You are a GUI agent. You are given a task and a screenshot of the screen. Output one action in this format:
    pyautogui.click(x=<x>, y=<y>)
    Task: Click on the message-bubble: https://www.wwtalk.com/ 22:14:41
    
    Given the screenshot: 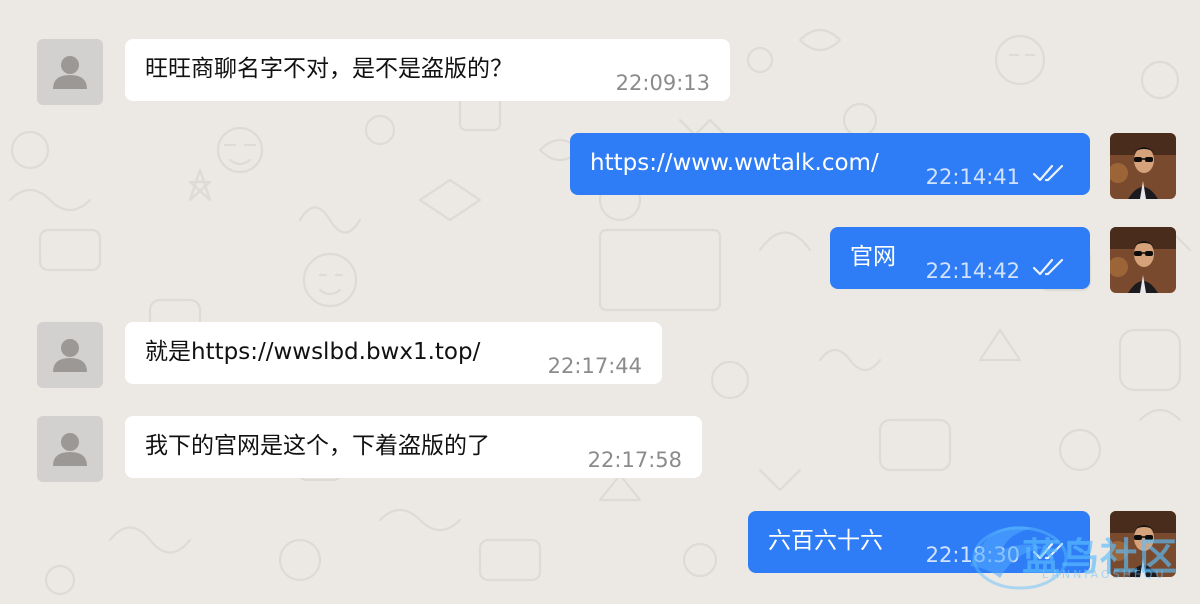 What is the action you would take?
    pyautogui.click(x=830, y=164)
    